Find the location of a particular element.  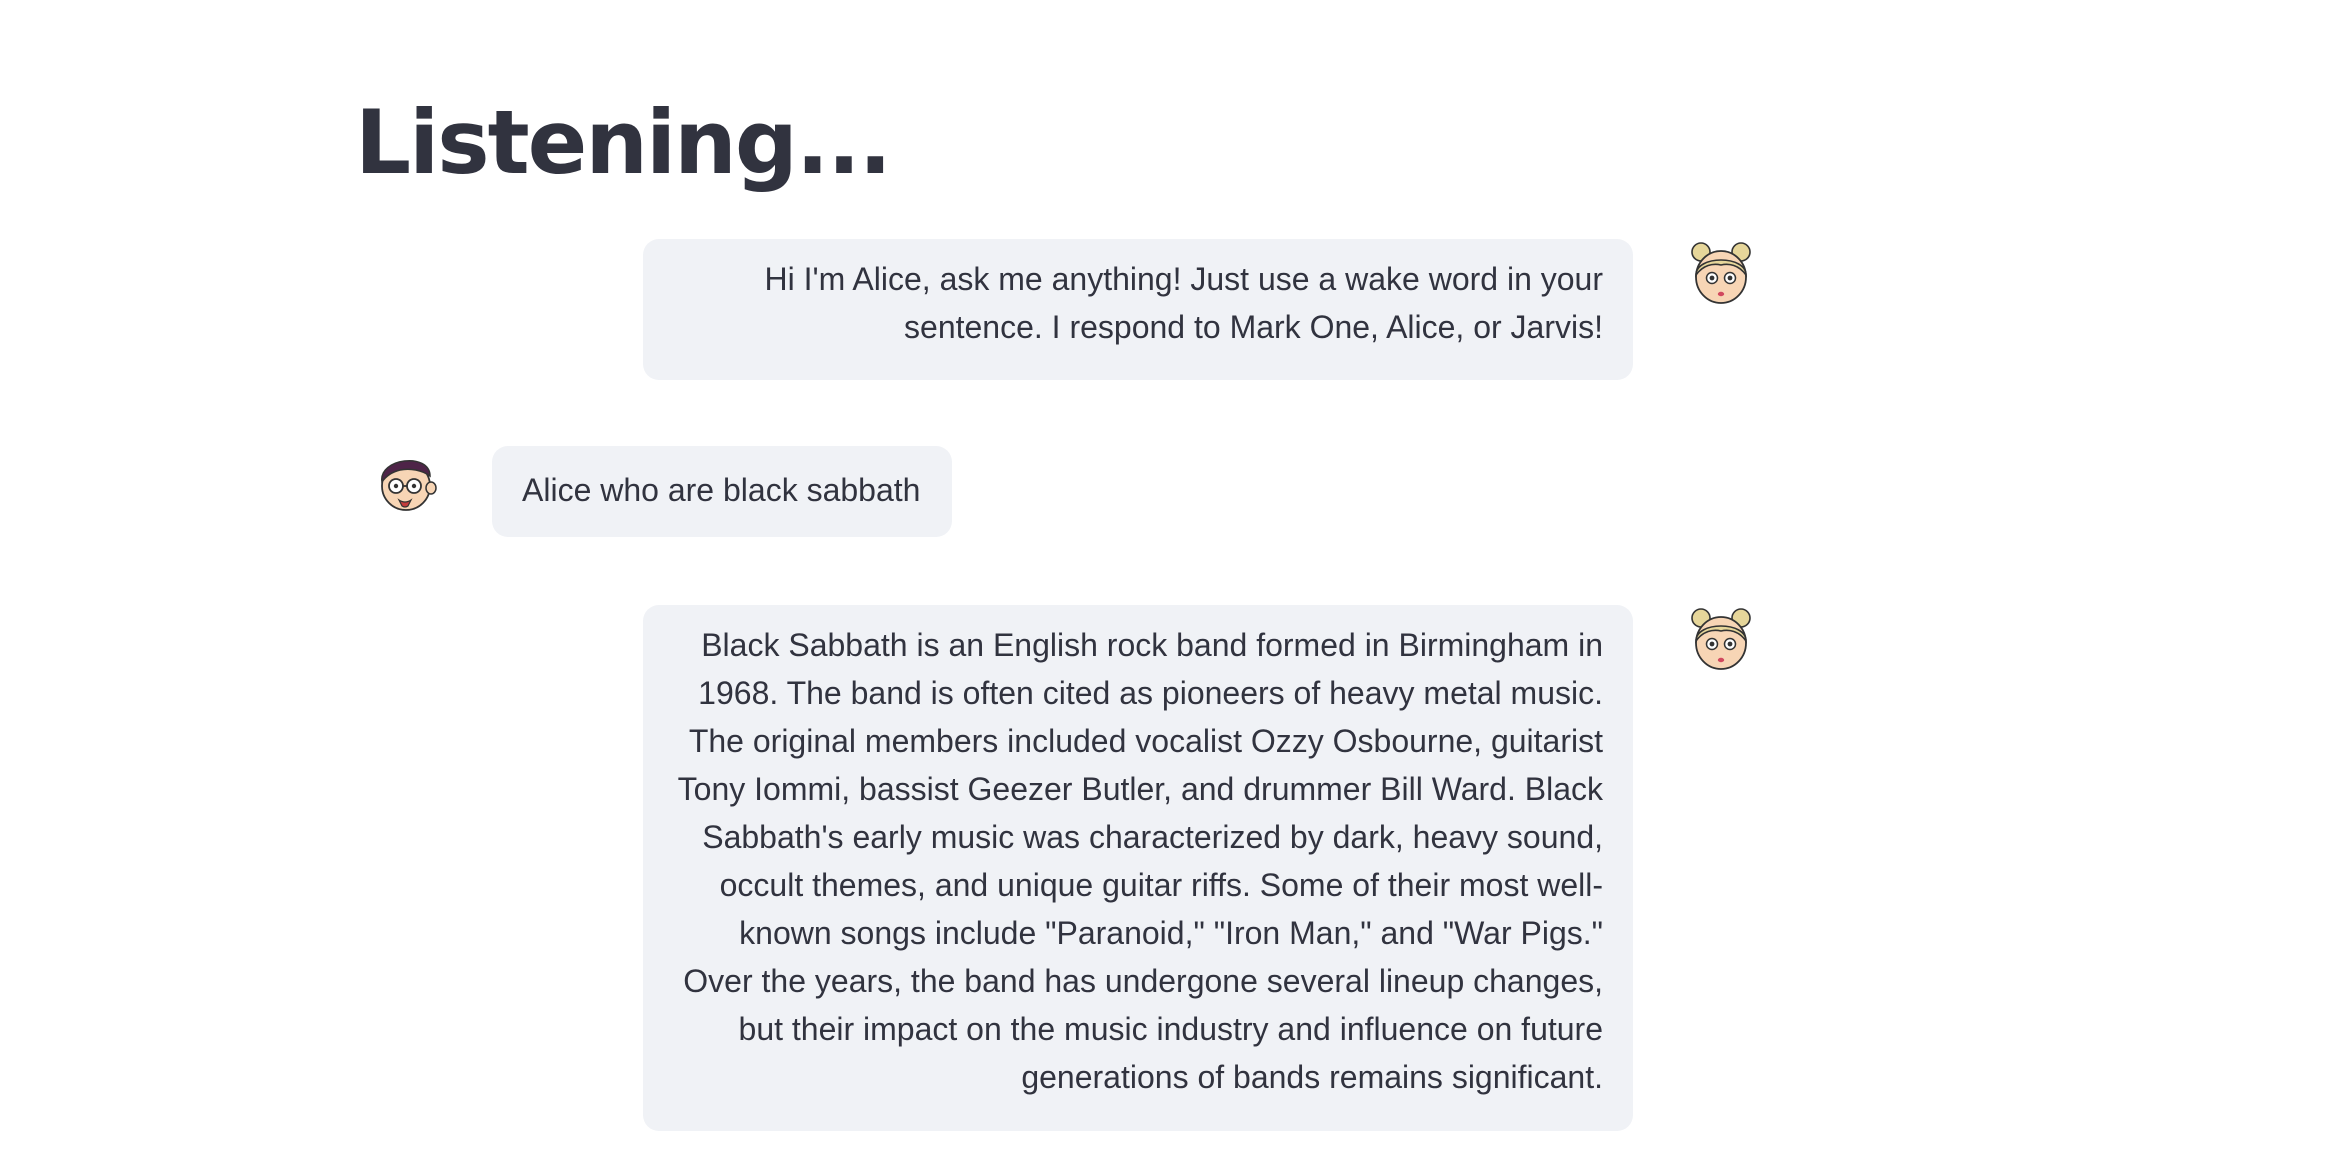

user-message-text: Alice who are black sabbath is located at coordinates (721, 490).